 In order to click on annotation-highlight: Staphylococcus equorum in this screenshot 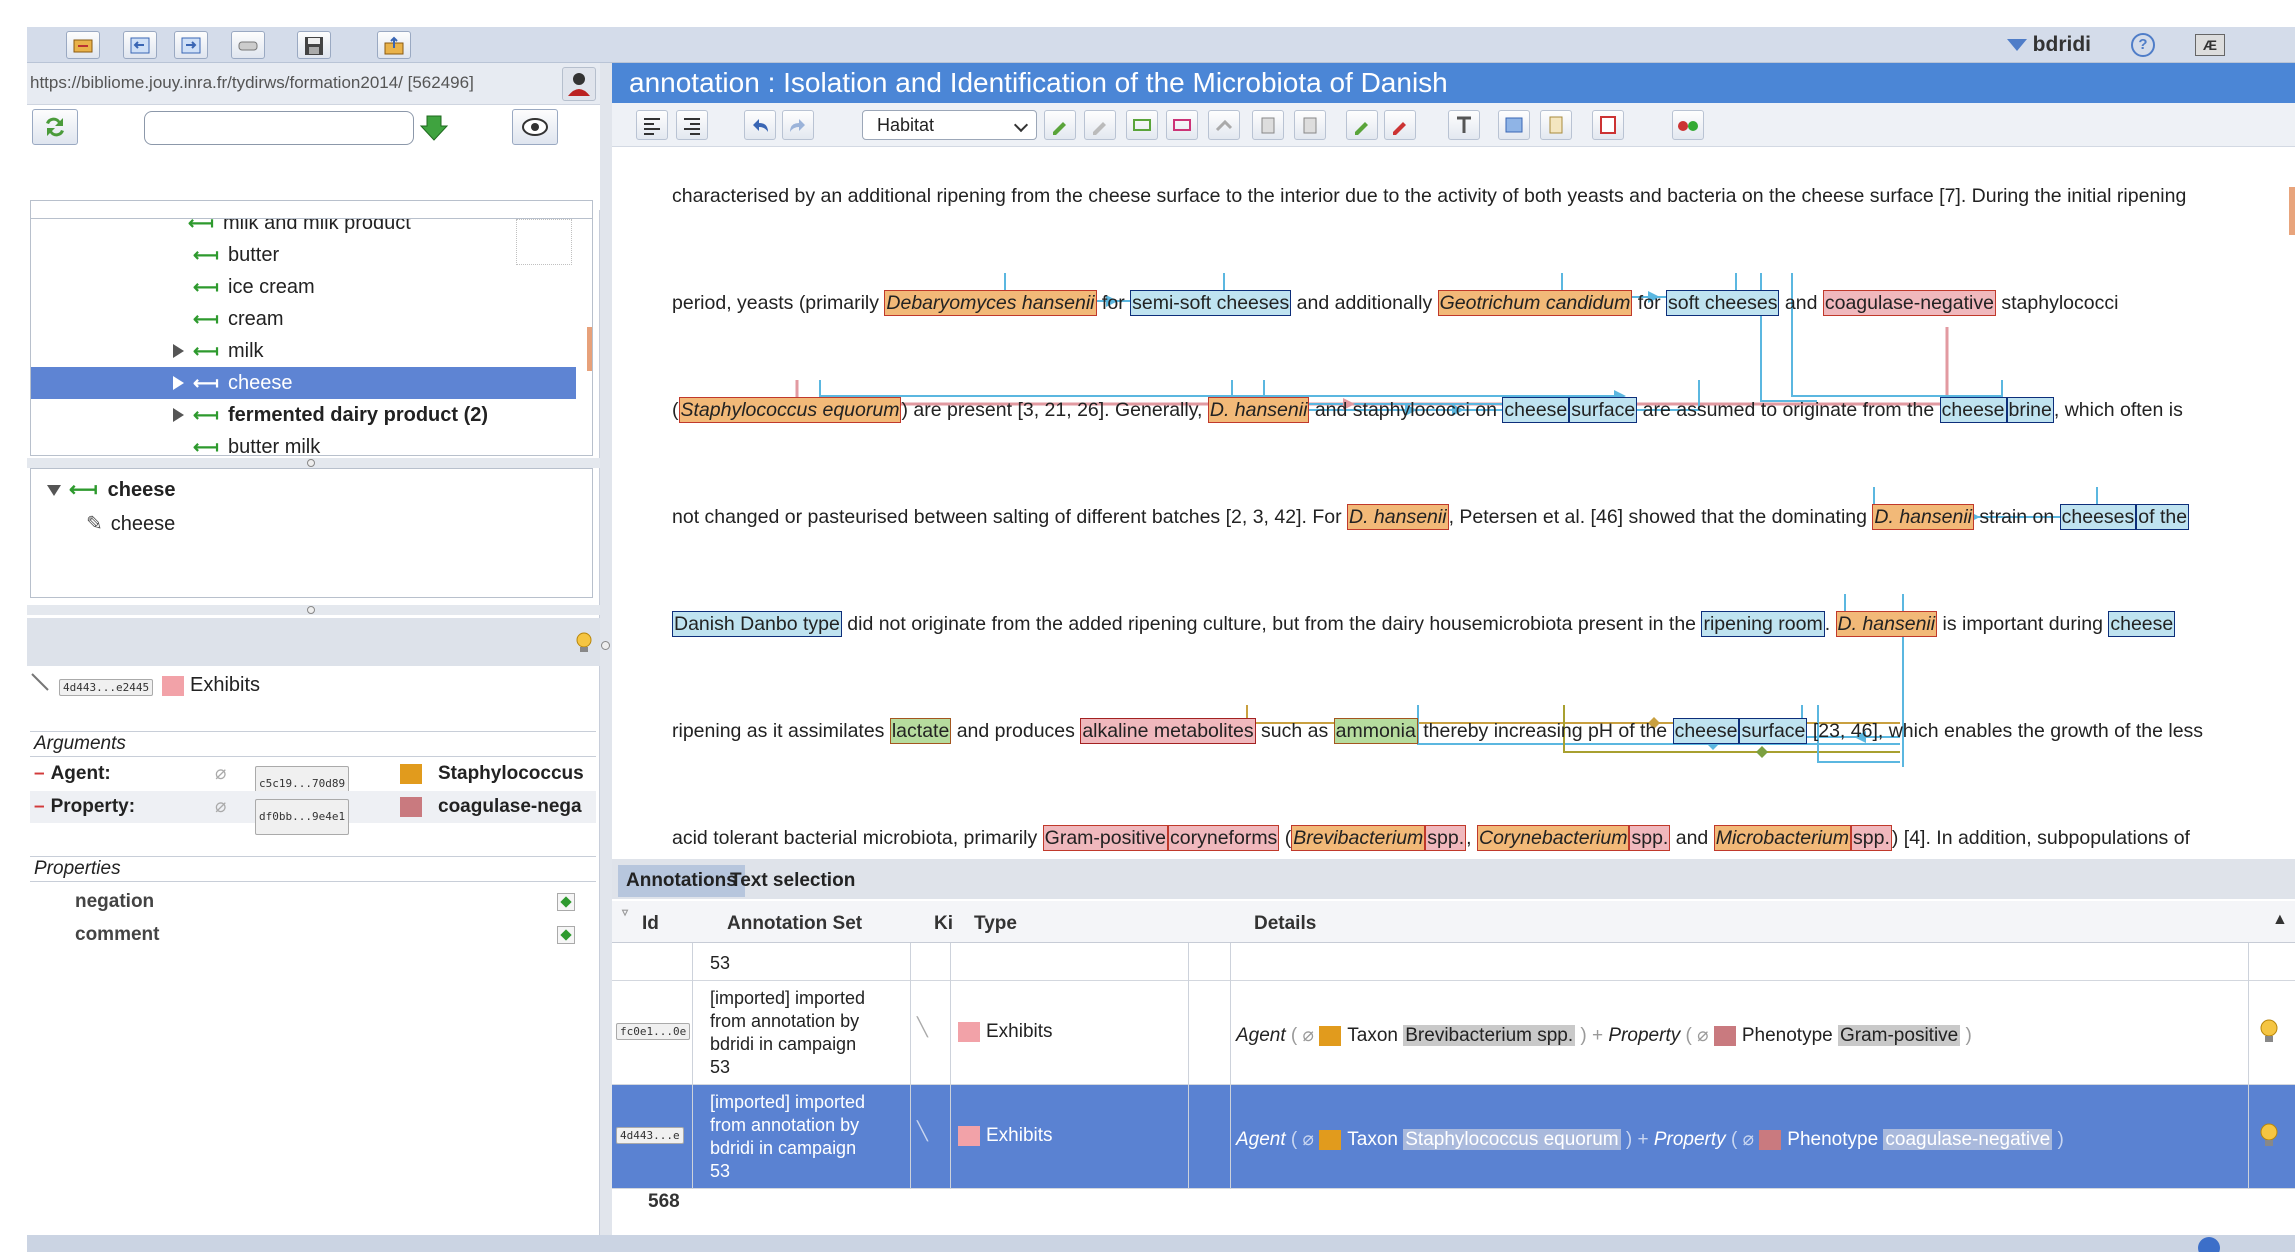, I will do `click(790, 410)`.